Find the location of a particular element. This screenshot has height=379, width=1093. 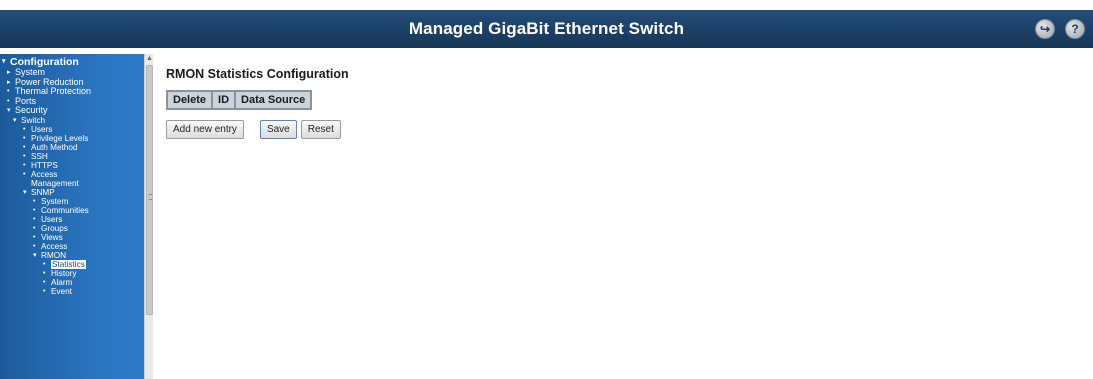

page-title: RMON Statistics Configuration is located at coordinates (257, 74).